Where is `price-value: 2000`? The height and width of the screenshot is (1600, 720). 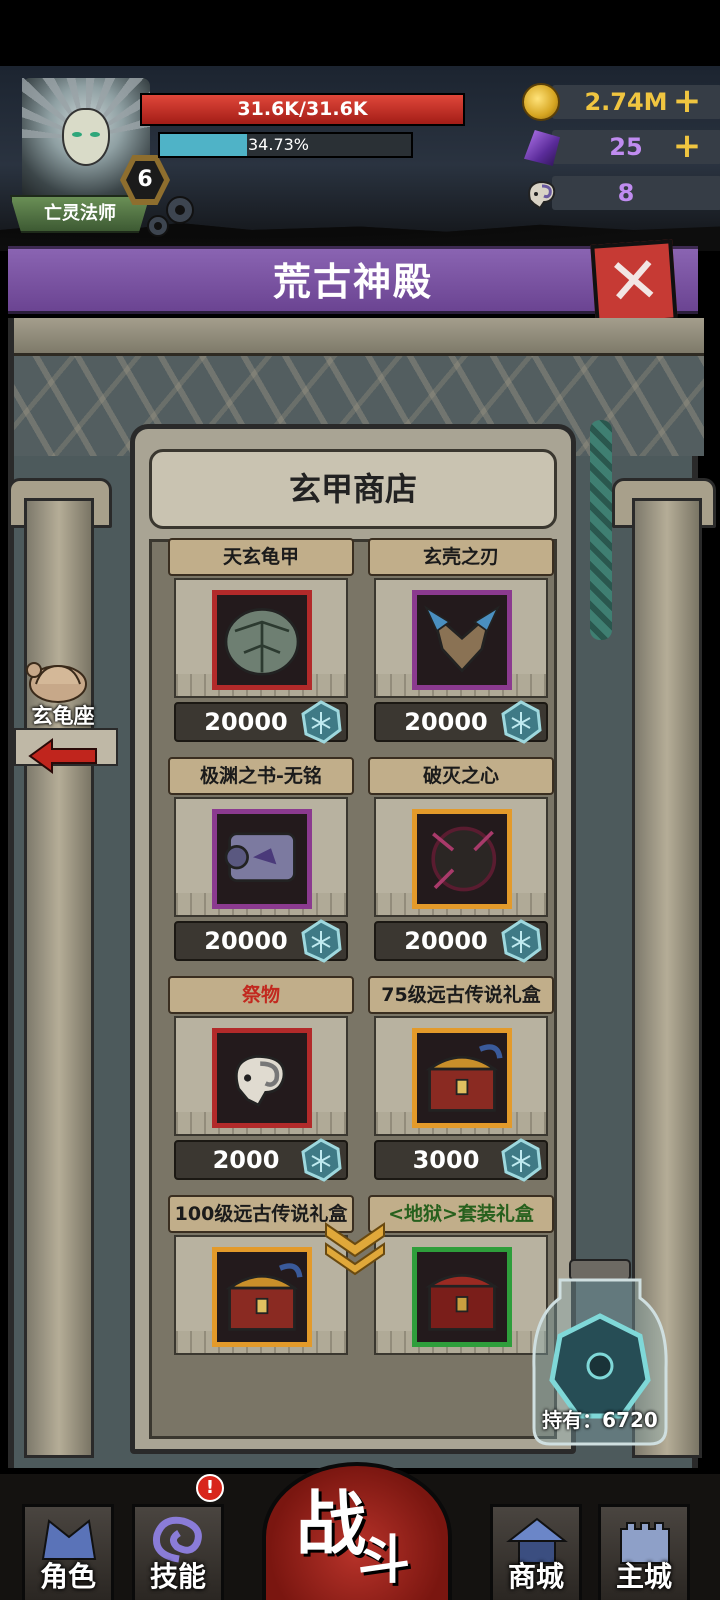
price-value: 2000 is located at coordinates (246, 1160).